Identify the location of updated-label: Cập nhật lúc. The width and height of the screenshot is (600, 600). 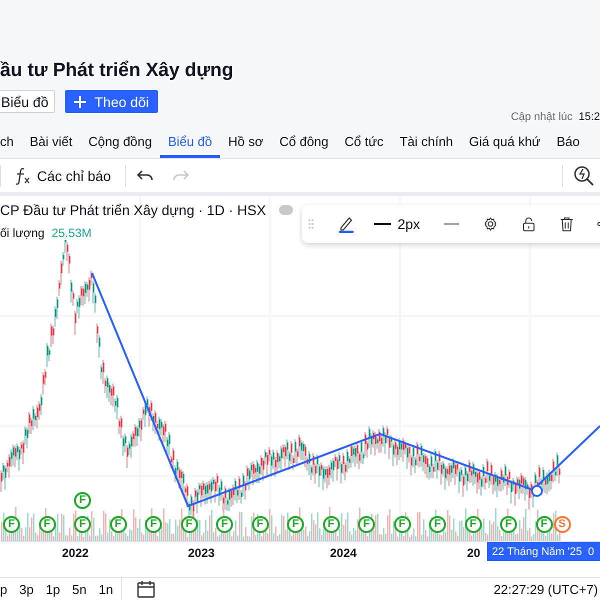
(541, 117).